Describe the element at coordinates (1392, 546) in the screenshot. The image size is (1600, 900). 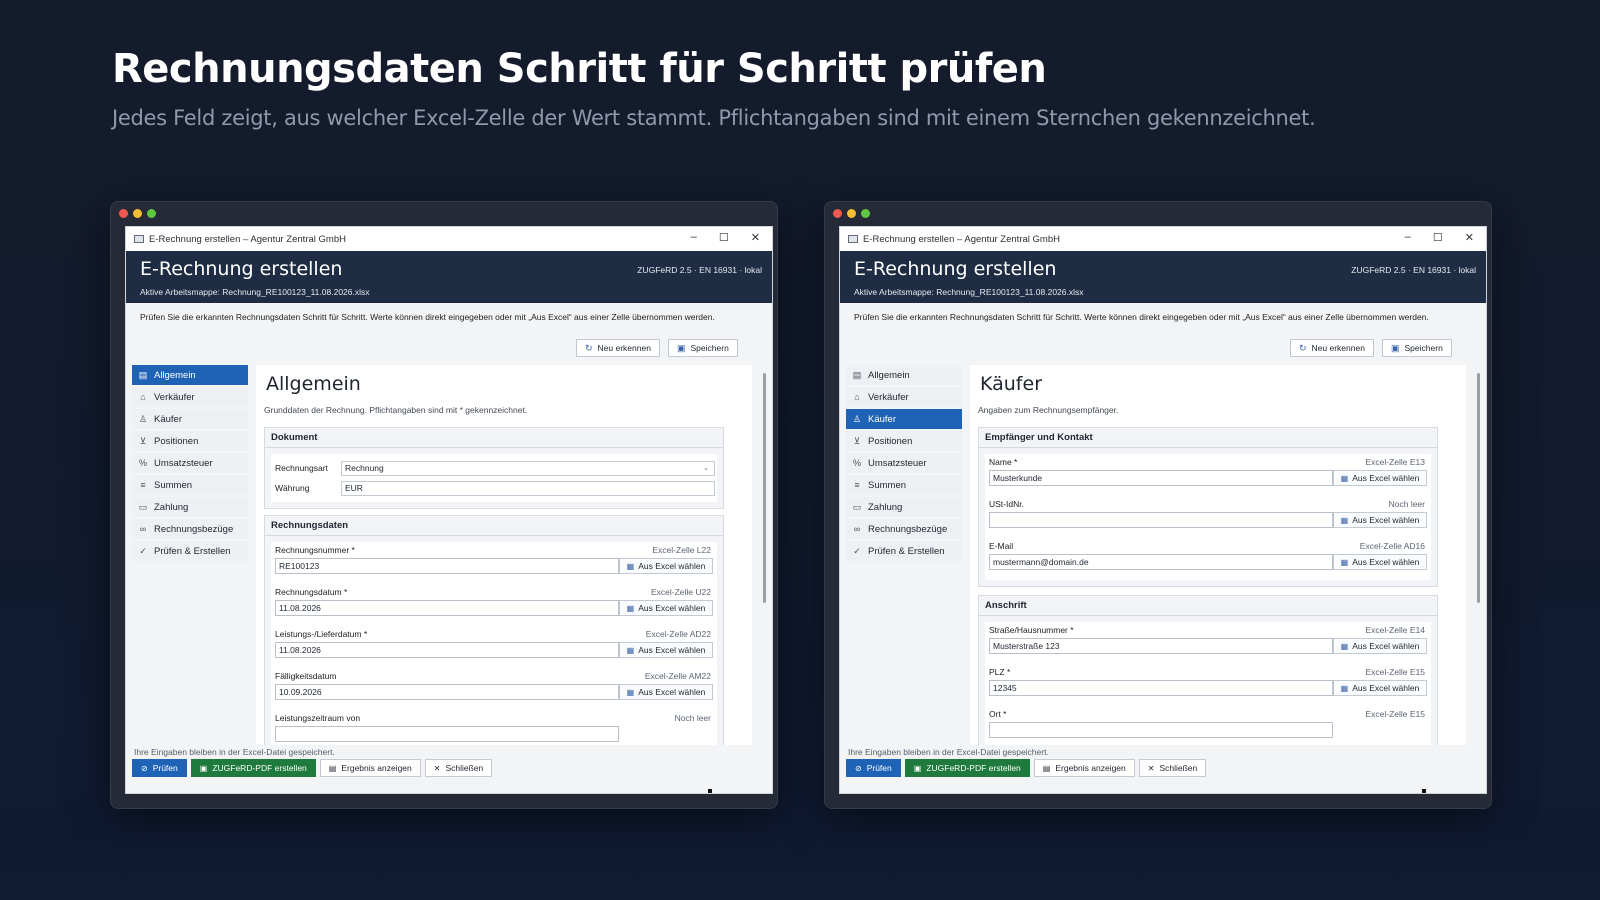
I see `excel-source: Excel-Zelle AD16` at that location.